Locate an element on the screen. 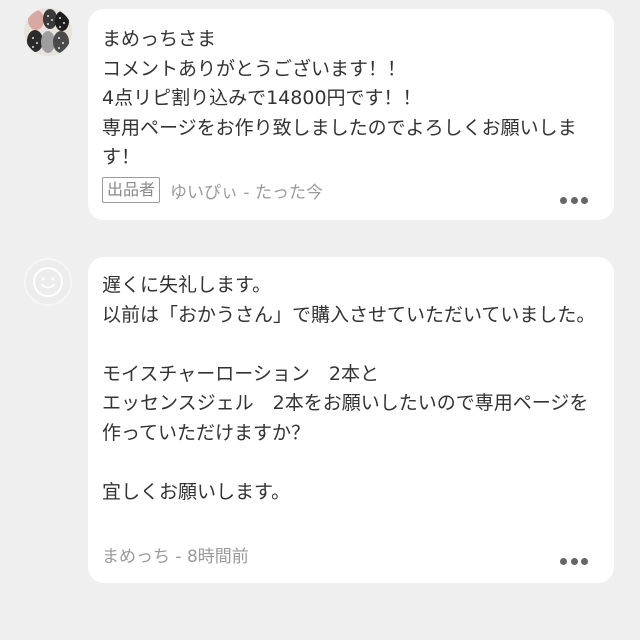  buyer-avatar is located at coordinates (48, 282).